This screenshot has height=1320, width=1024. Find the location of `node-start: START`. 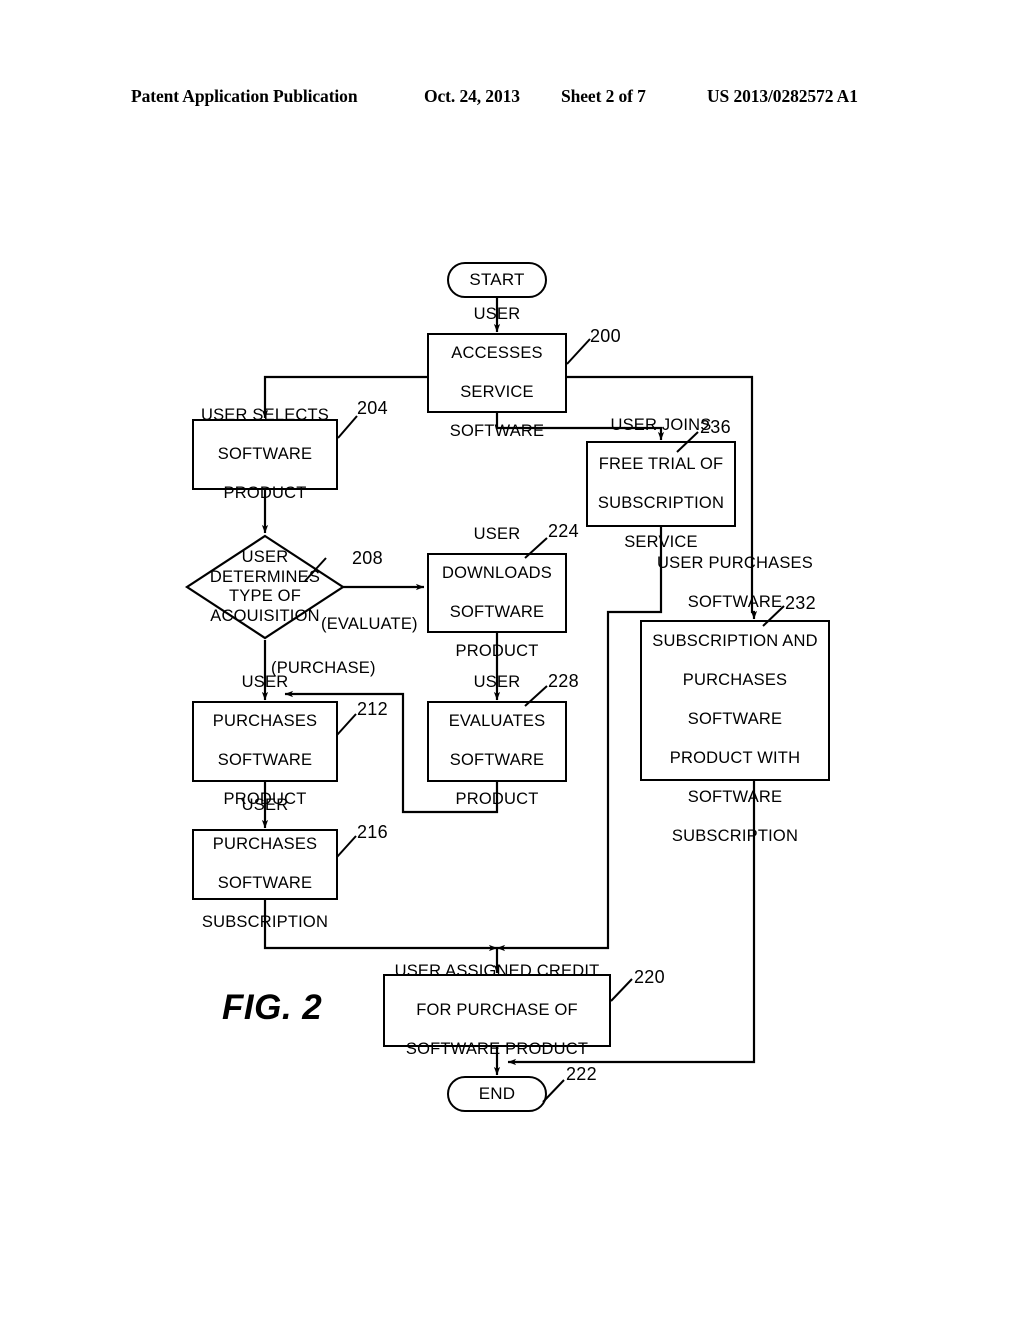

node-start: START is located at coordinates (497, 280).